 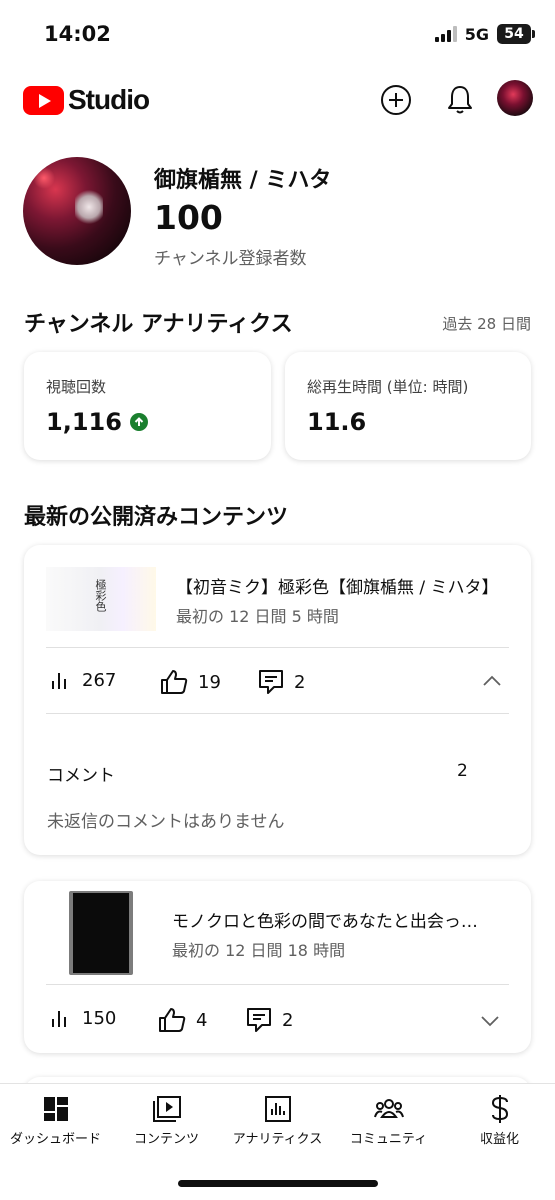 I want to click on logo-text: Studio, so click(x=109, y=99).